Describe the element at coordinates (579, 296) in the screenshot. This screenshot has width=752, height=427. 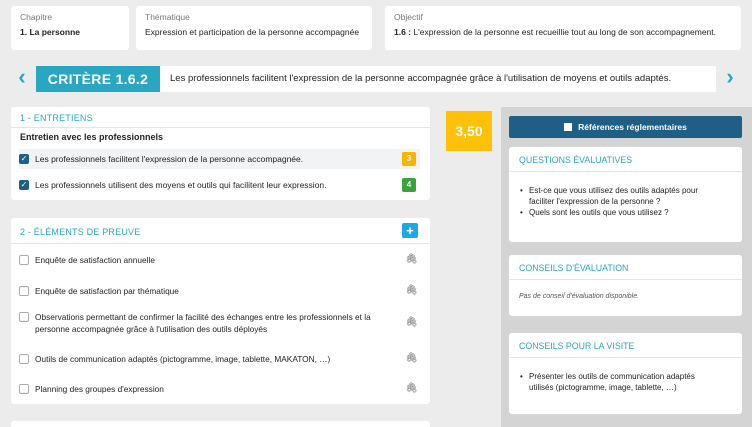
I see `conseils-evaluation-note: Pas de conseil d'évaluation disponible.` at that location.